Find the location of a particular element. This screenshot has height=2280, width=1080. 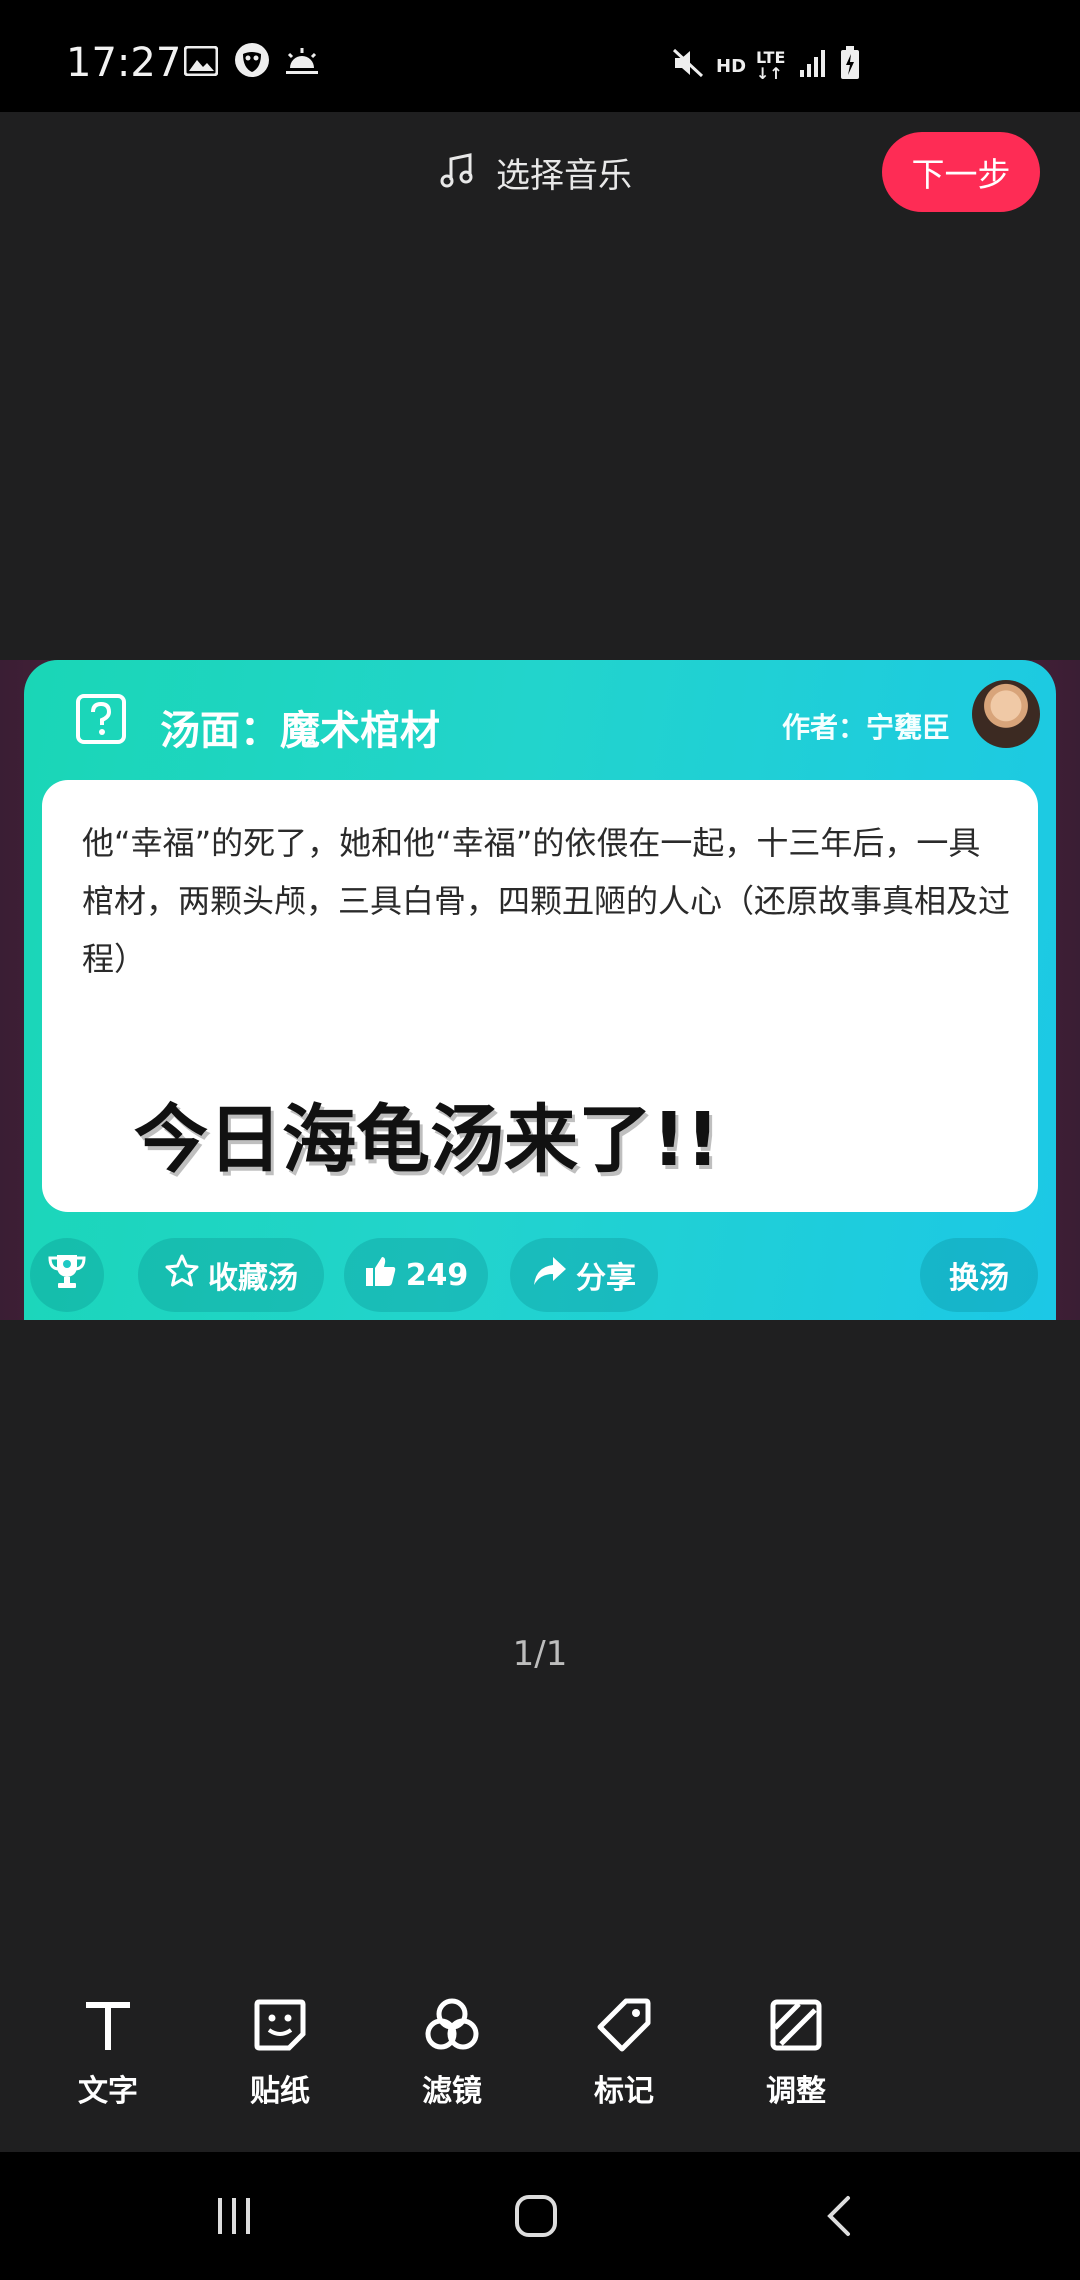

share-button: 分享 is located at coordinates (584, 1275).